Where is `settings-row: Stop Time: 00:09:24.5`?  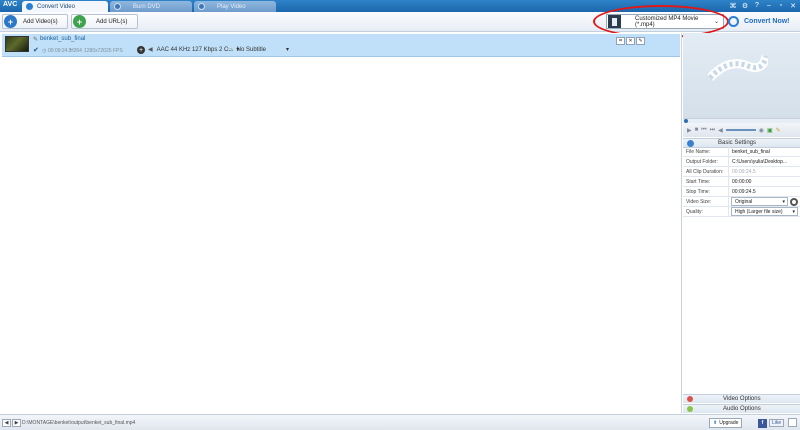 settings-row: Stop Time: 00:09:24.5 is located at coordinates (741, 192).